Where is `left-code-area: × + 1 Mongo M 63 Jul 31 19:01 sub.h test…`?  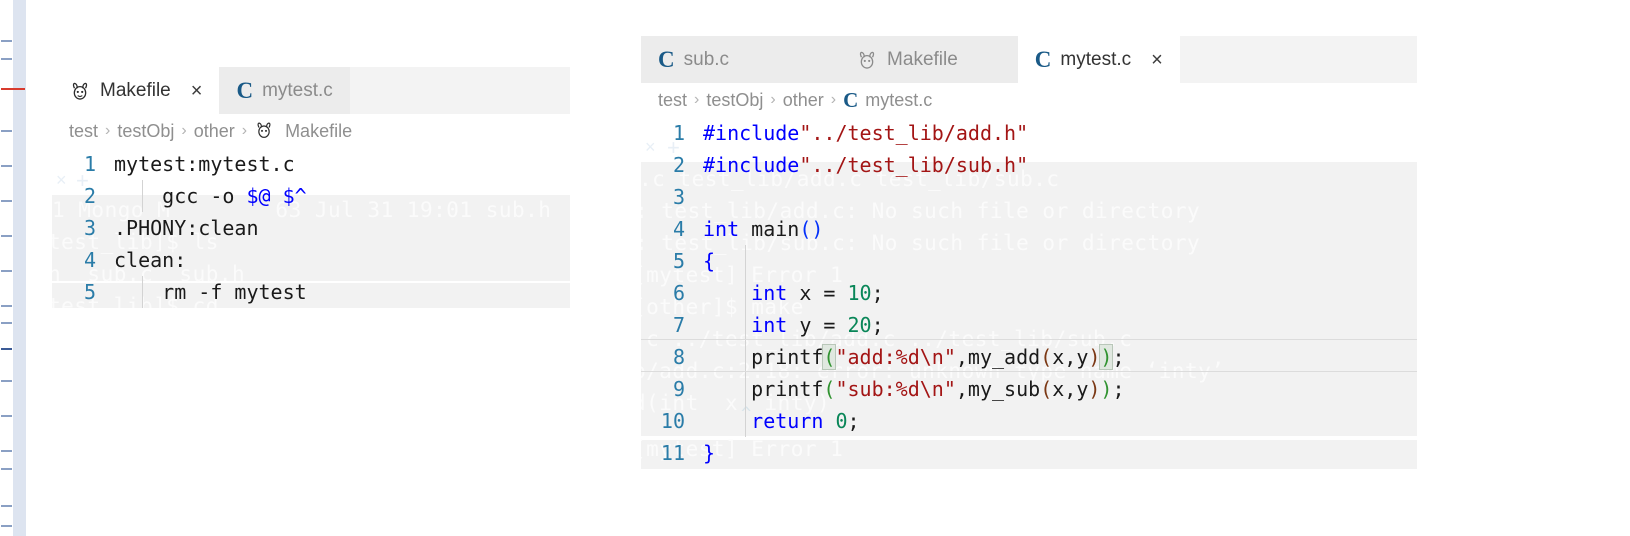 left-code-area: × + 1 Mongo M 63 Jul 31 19:01 sub.h test… is located at coordinates (311, 228).